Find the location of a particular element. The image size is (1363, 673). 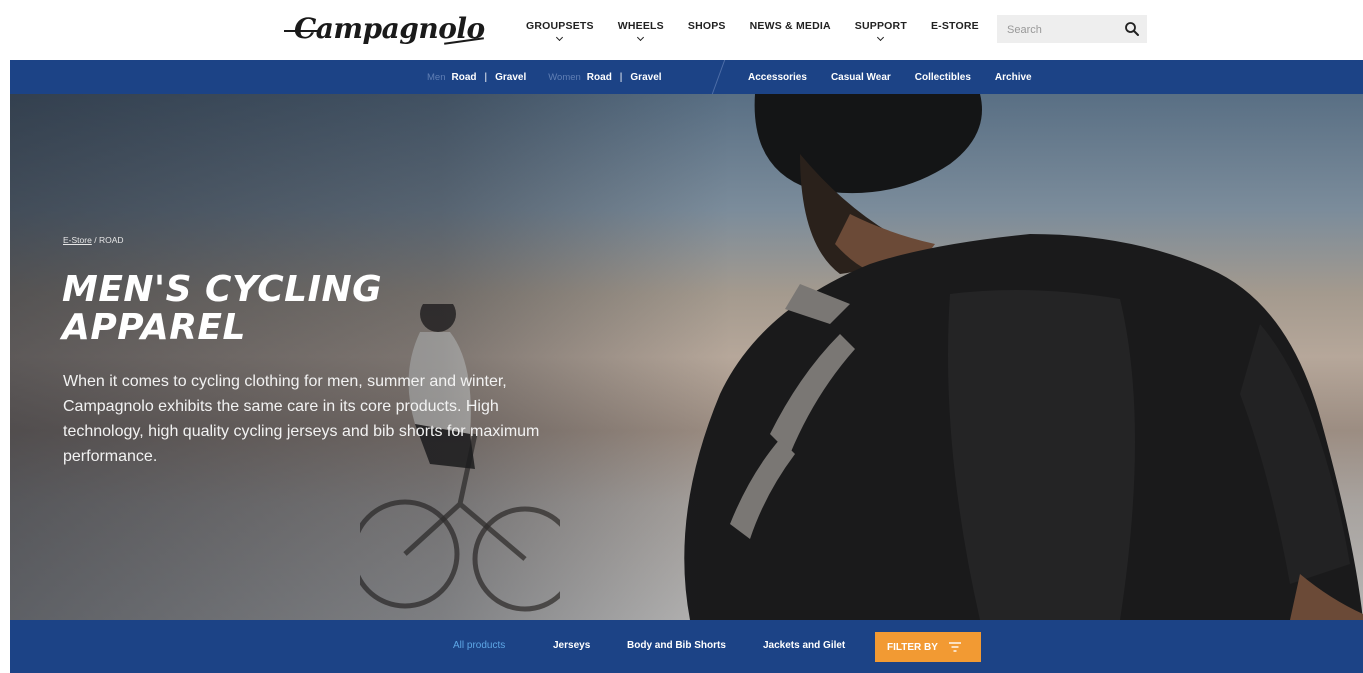

search-box is located at coordinates (1072, 30).